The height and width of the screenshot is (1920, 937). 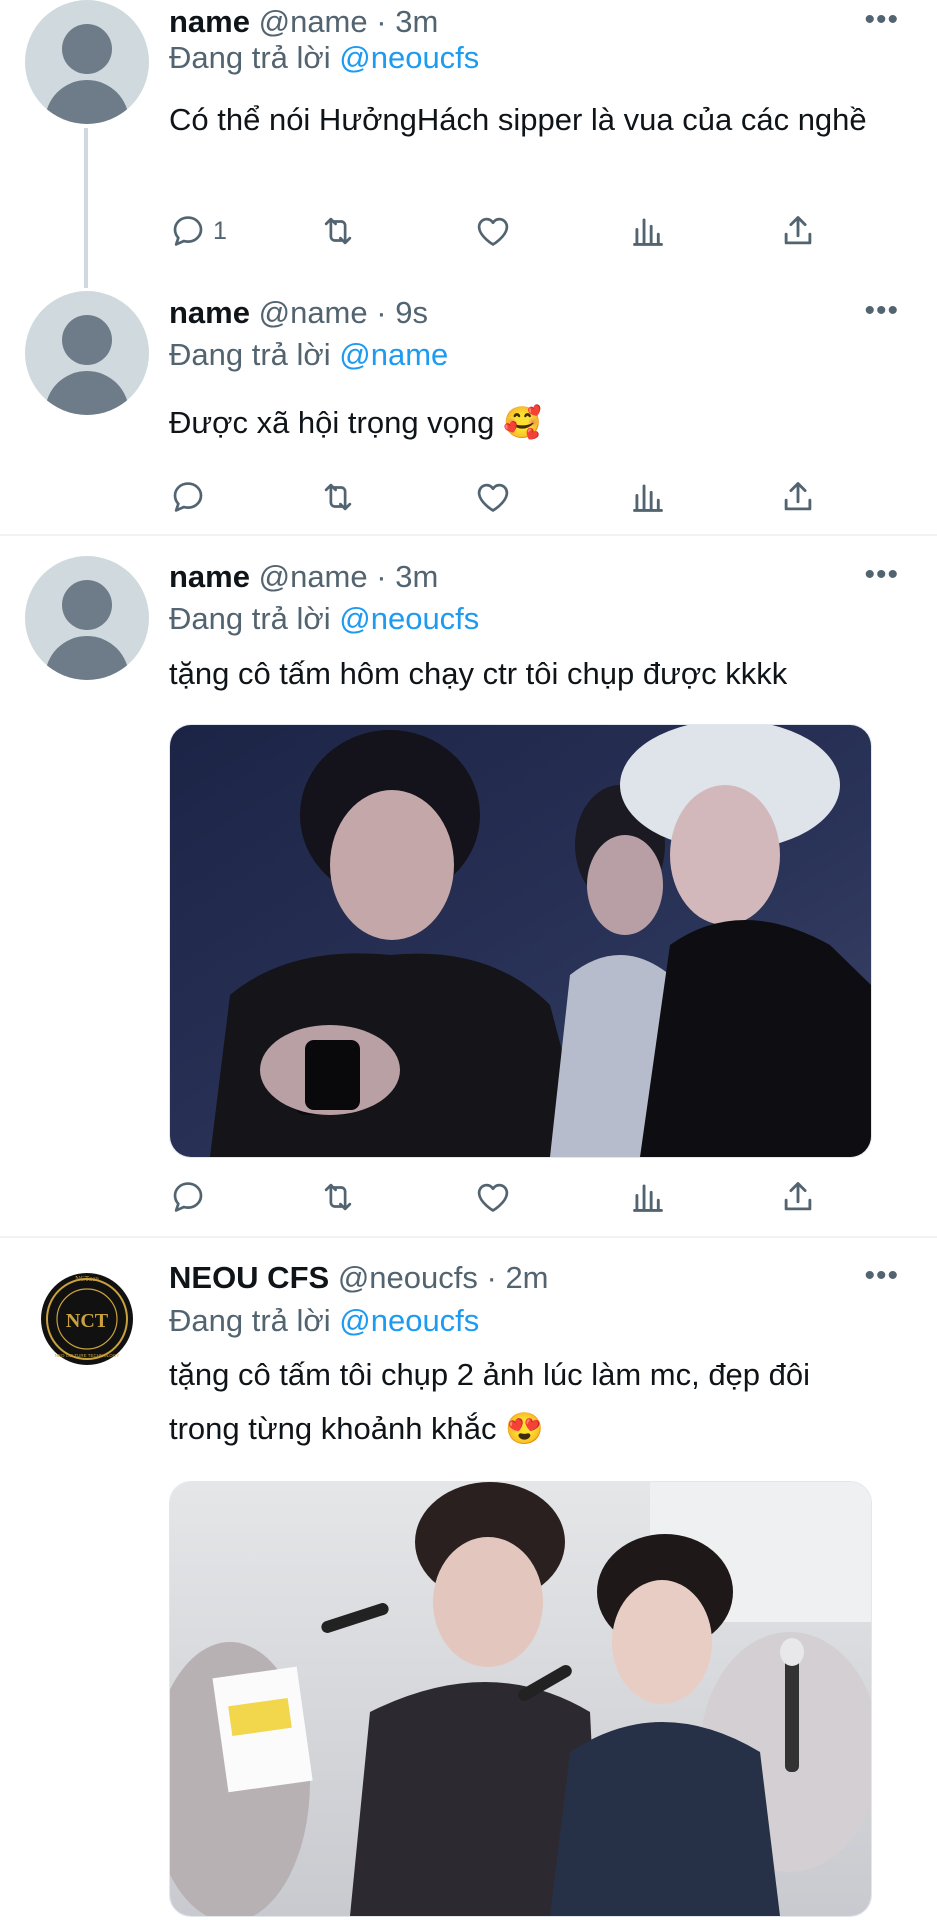 I want to click on tweet-header: NEOU CFS @neoucfs · 2m, so click(x=359, y=1277).